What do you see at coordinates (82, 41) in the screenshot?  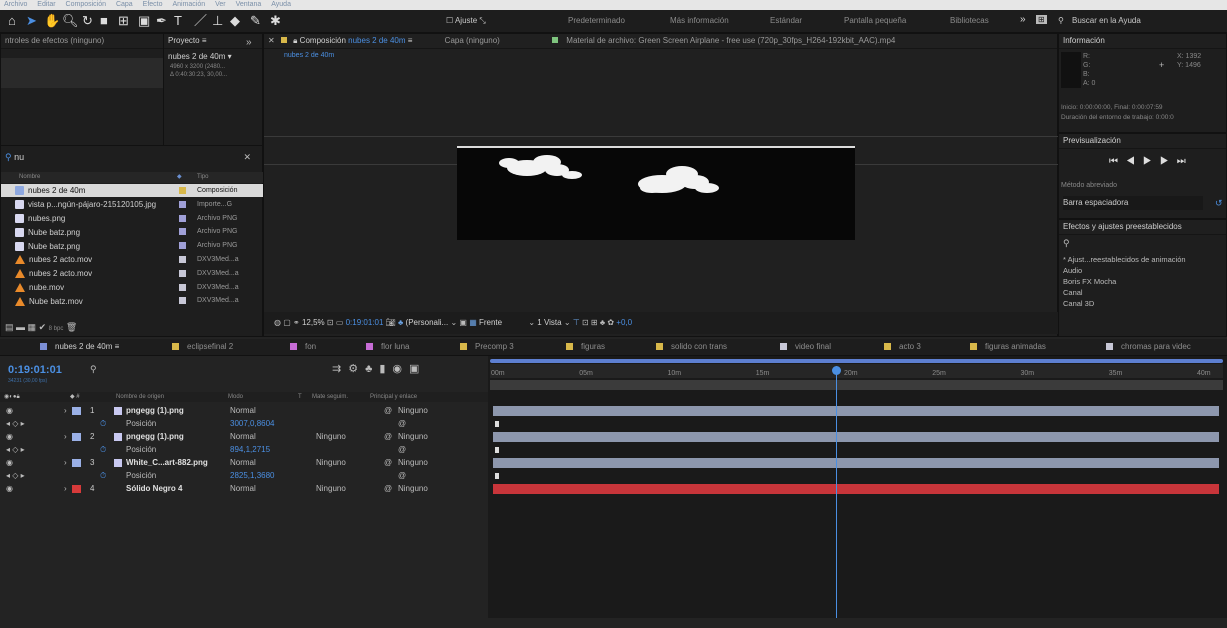 I see `effects-controls-title: ntroles de efectos (ninguno)` at bounding box center [82, 41].